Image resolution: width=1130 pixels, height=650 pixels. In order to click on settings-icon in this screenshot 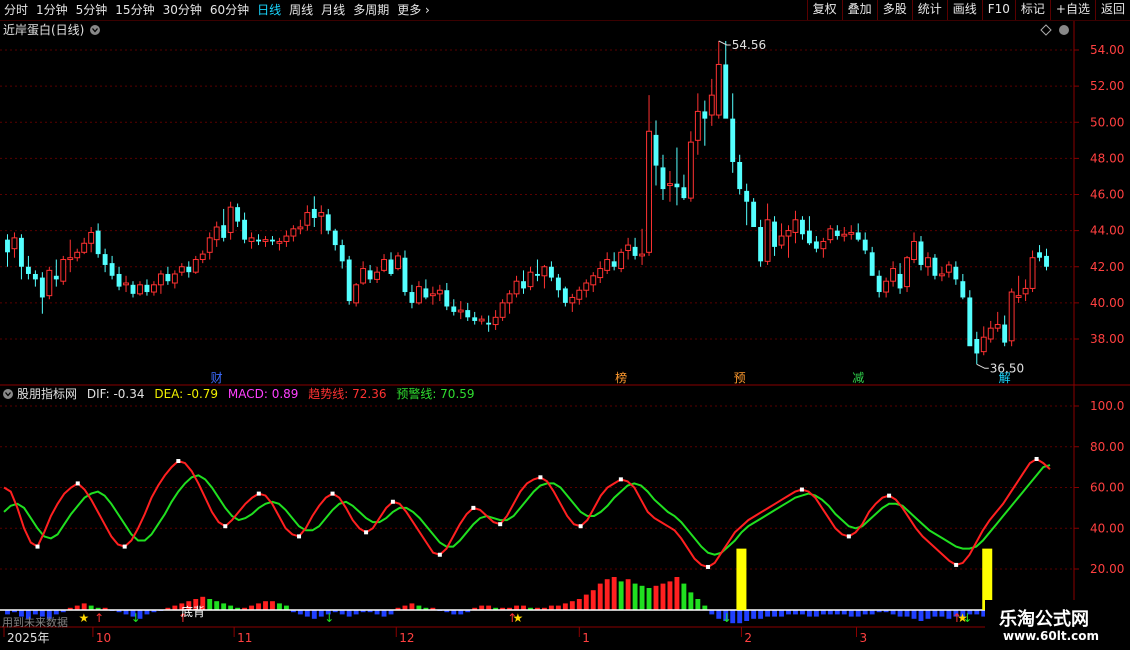, I will do `click(1064, 30)`.